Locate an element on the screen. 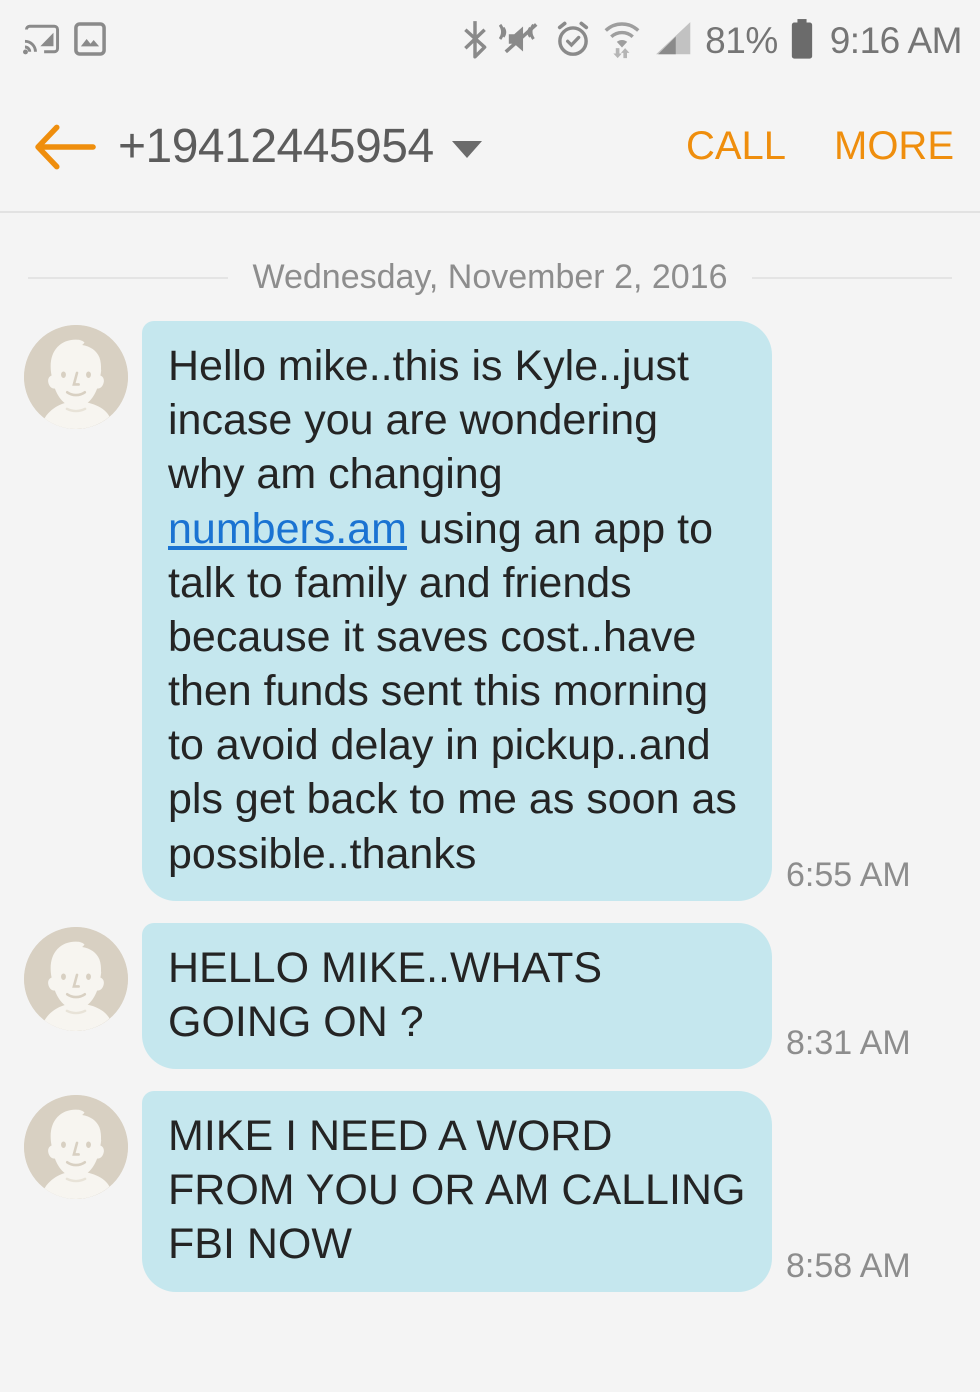  date-divider: Wednesday, November 2, 2016 is located at coordinates (490, 277).